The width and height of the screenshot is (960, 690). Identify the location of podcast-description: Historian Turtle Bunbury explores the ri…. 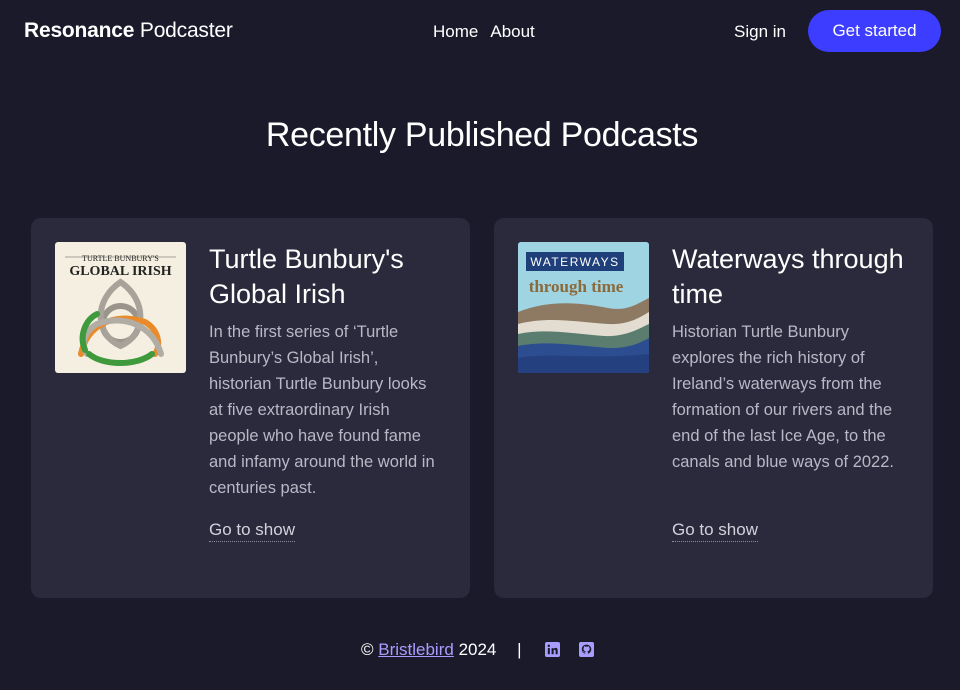
(783, 397).